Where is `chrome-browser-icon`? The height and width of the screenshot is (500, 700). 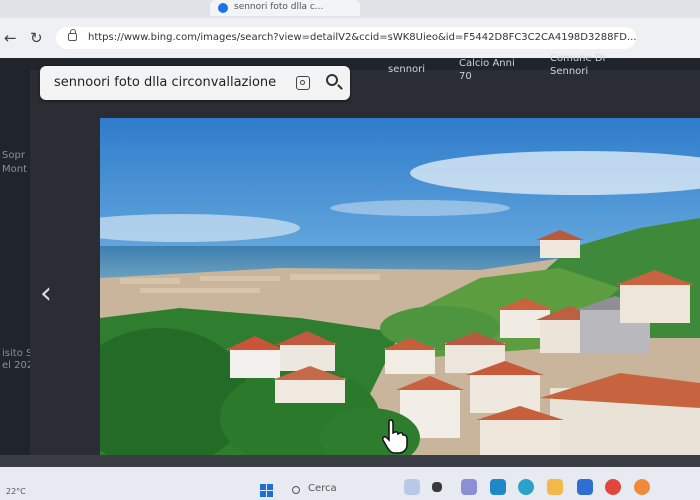 chrome-browser-icon is located at coordinates (613, 487).